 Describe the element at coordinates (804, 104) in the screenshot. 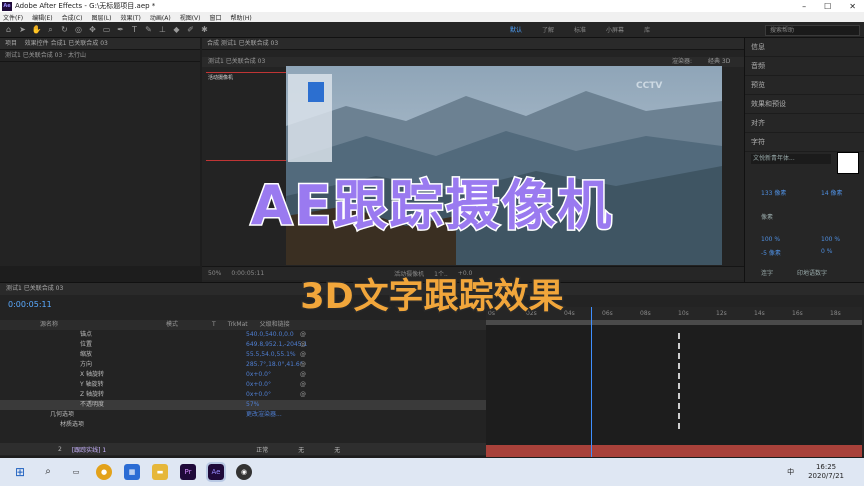

I see `effects-presets-panel: 效果和预设` at that location.